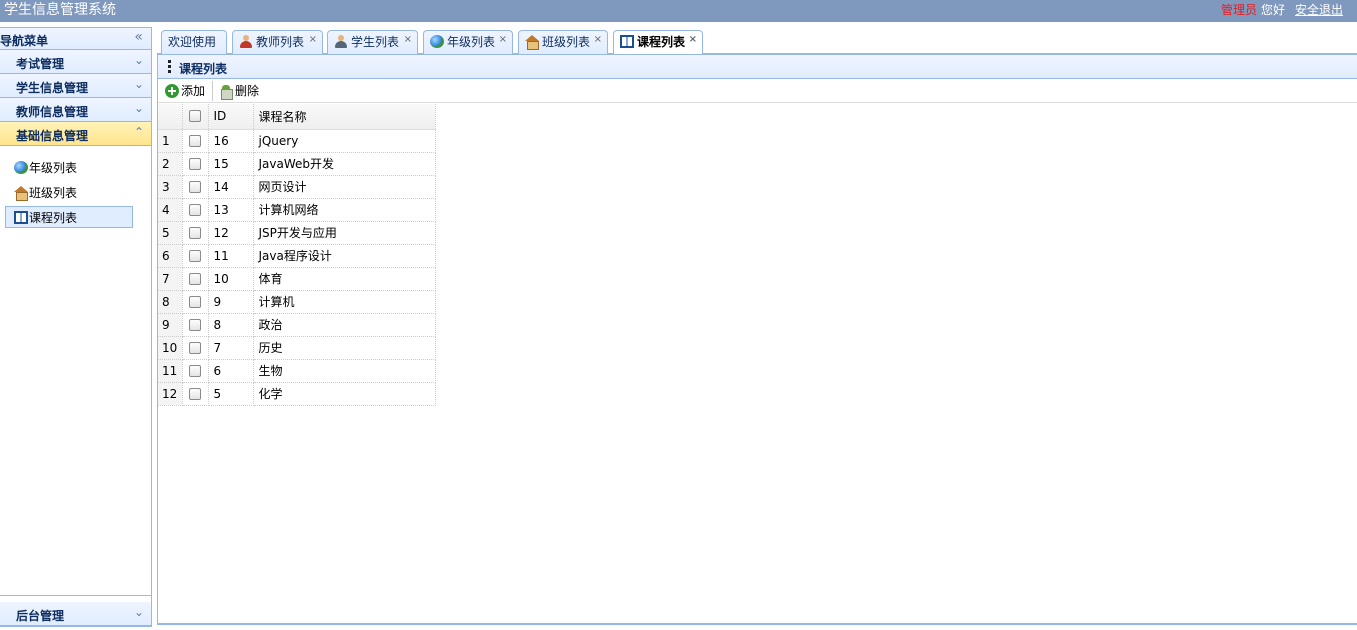 The height and width of the screenshot is (630, 1357). I want to click on table-row: 1 16 jQuery, so click(297, 141).